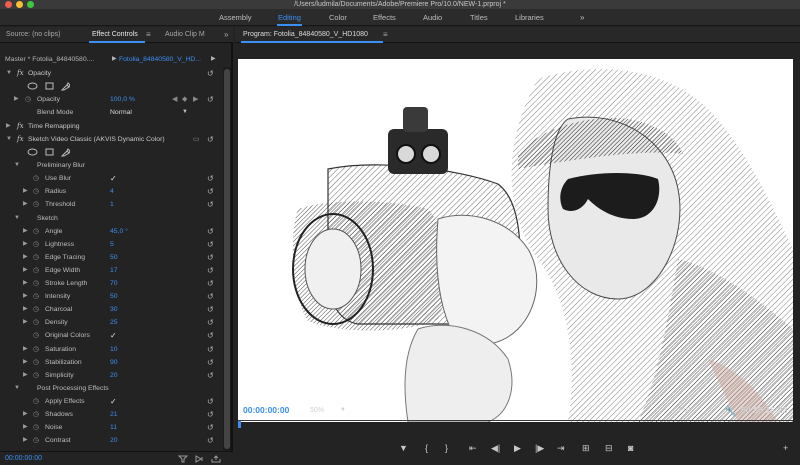 The image size is (800, 465). I want to click on export-icon, so click(216, 459).